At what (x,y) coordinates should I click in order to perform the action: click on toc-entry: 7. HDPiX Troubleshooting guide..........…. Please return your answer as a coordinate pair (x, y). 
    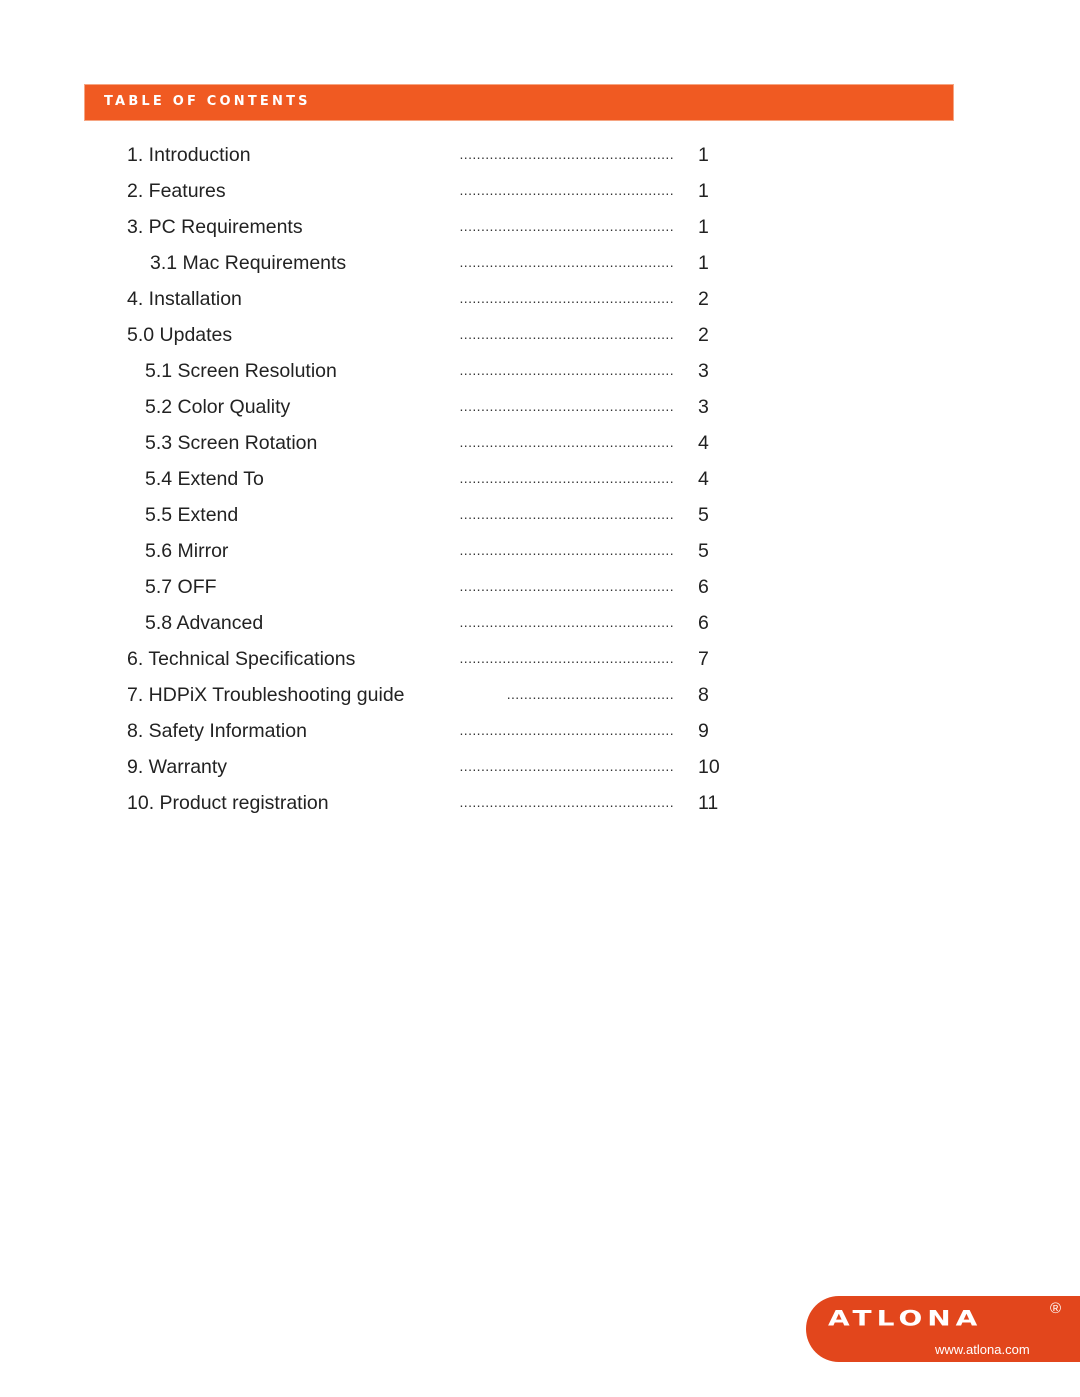
    Looking at the image, I should click on (540, 702).